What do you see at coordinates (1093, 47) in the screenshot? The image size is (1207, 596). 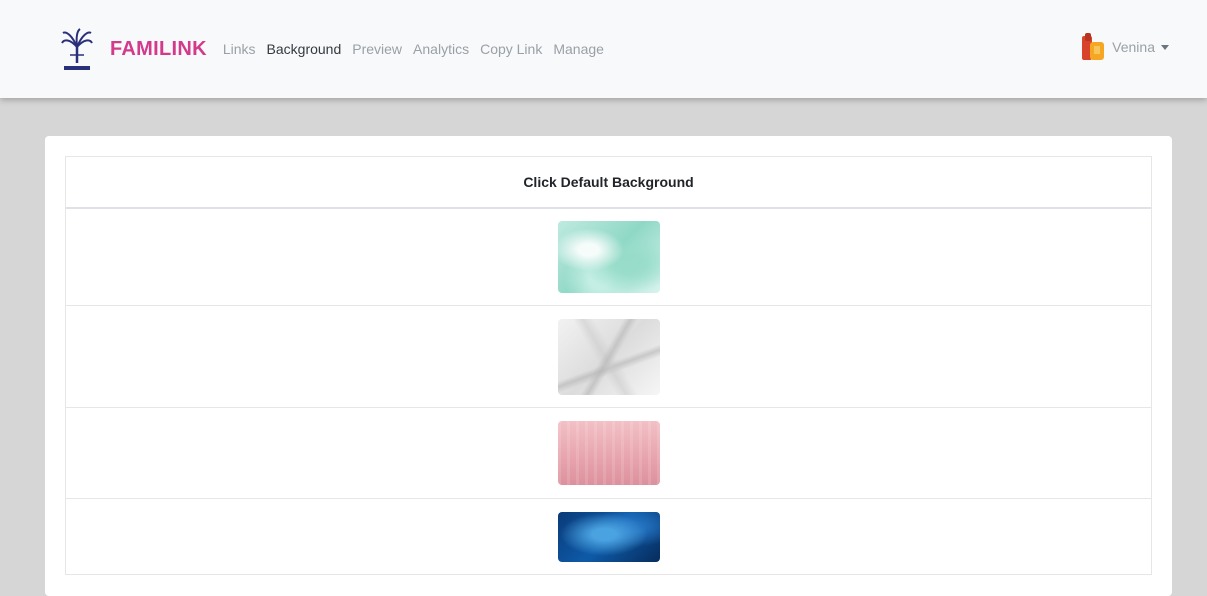 I see `user-avatar-icon` at bounding box center [1093, 47].